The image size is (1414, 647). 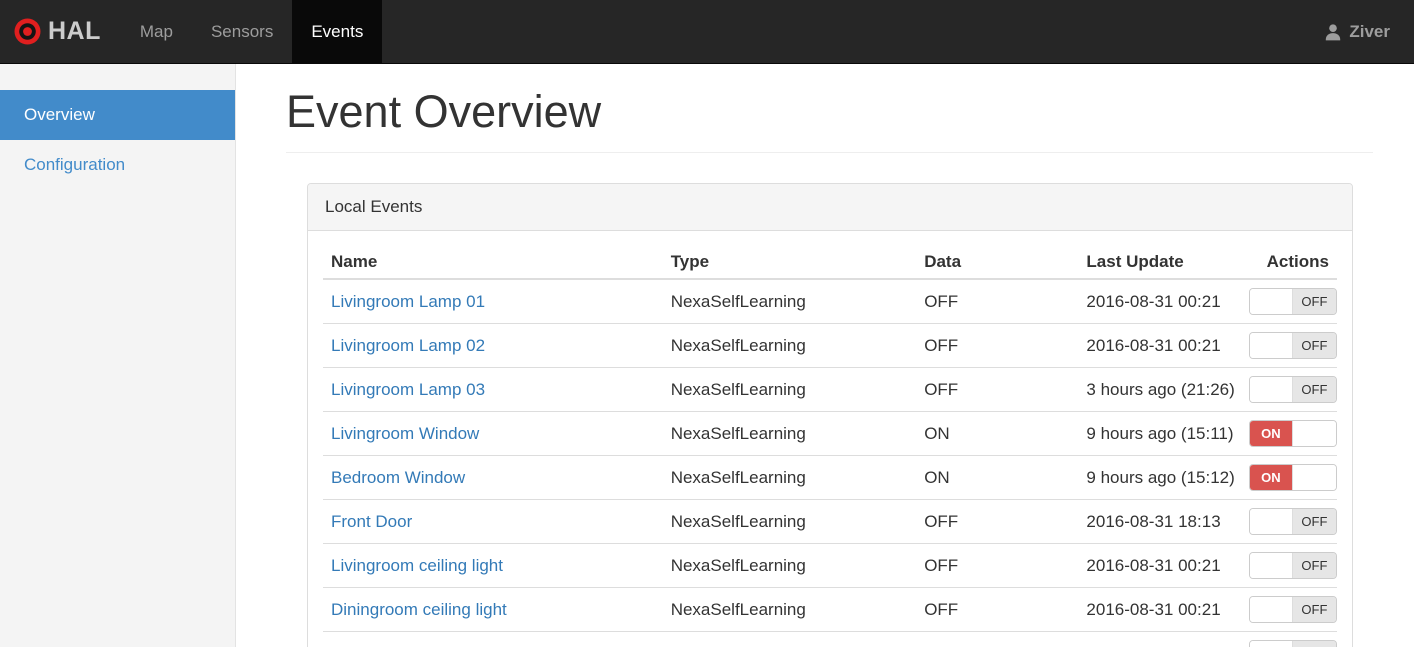 What do you see at coordinates (829, 119) in the screenshot?
I see `page-title: Event Overview` at bounding box center [829, 119].